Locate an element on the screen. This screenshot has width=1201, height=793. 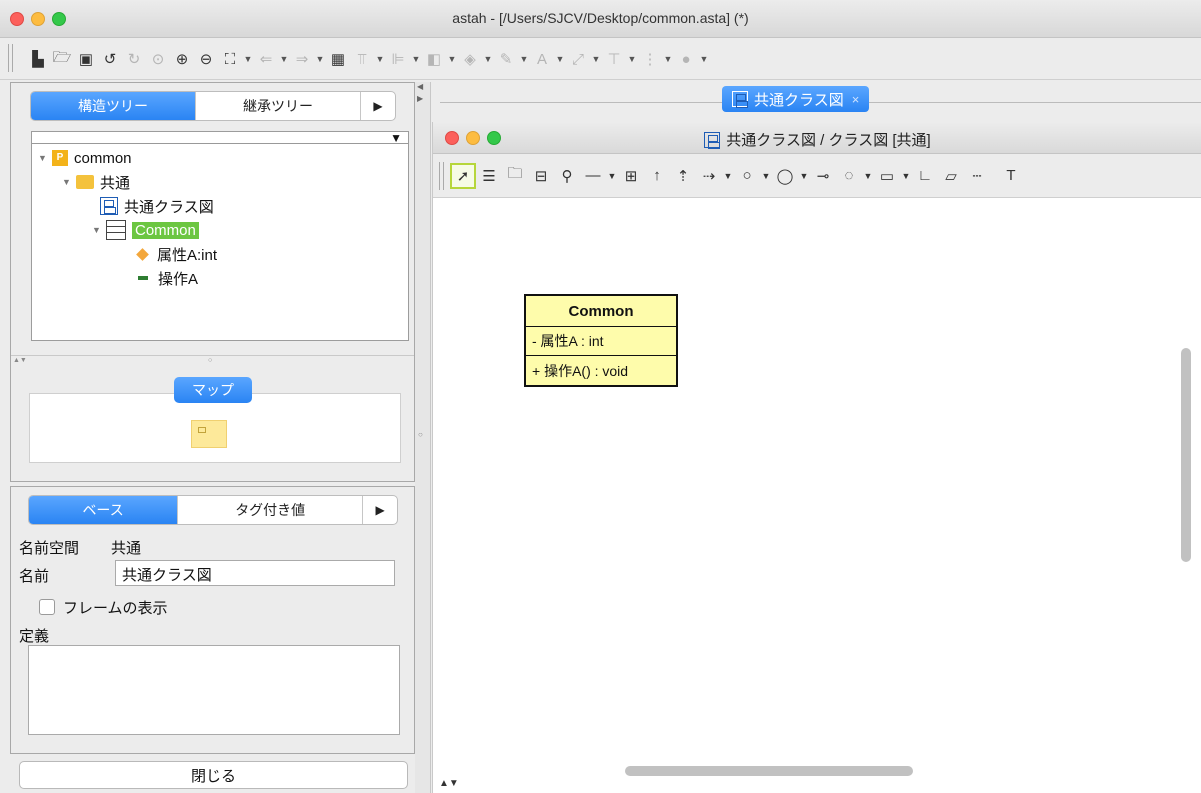
tree-dropdown-icon: ▼ is located at coordinates (396, 138).